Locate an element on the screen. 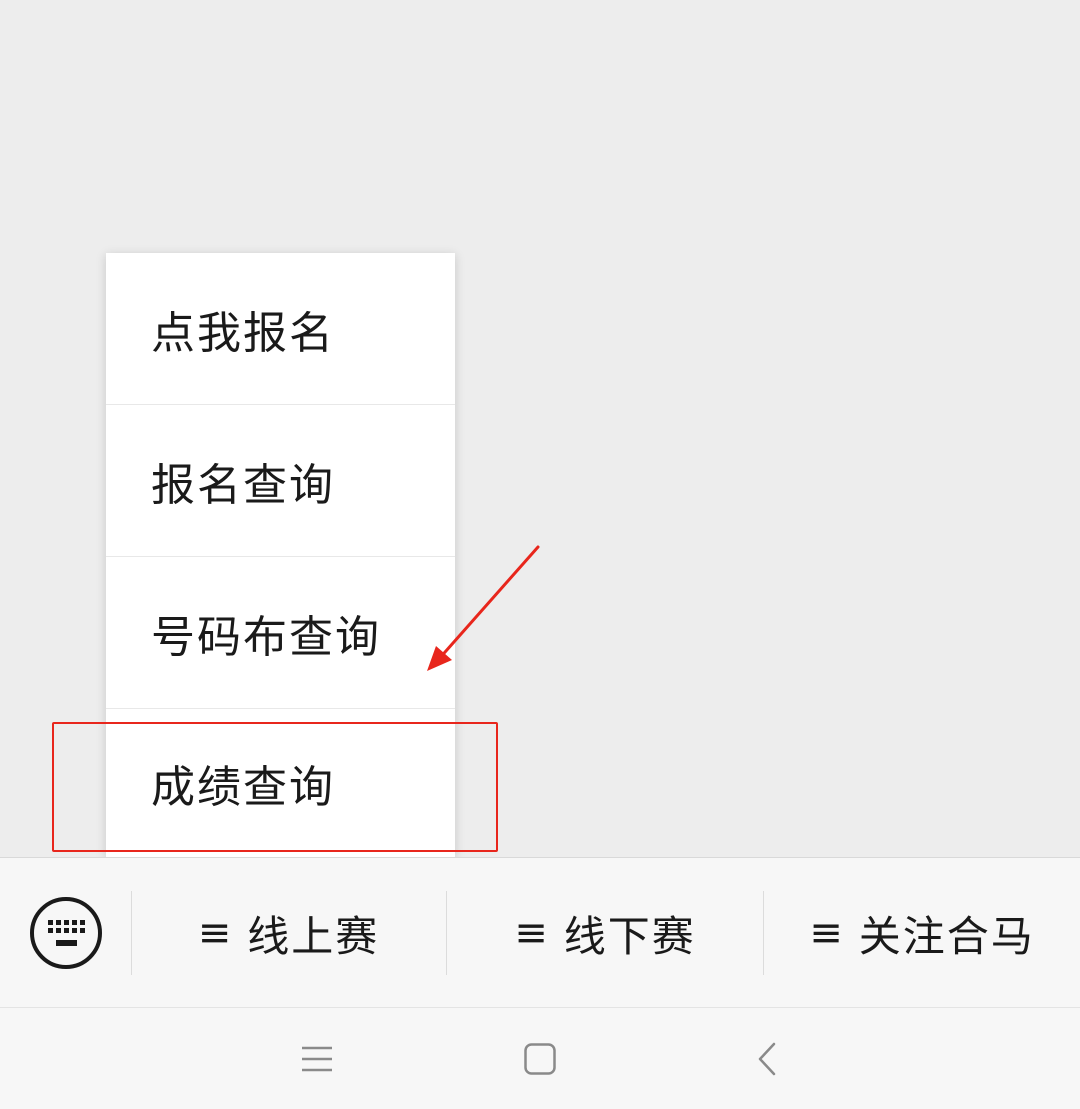  custom-menu-bar: ≡ 线上赛 ≡ 线下赛 ≡ 关注合马 is located at coordinates (540, 932).